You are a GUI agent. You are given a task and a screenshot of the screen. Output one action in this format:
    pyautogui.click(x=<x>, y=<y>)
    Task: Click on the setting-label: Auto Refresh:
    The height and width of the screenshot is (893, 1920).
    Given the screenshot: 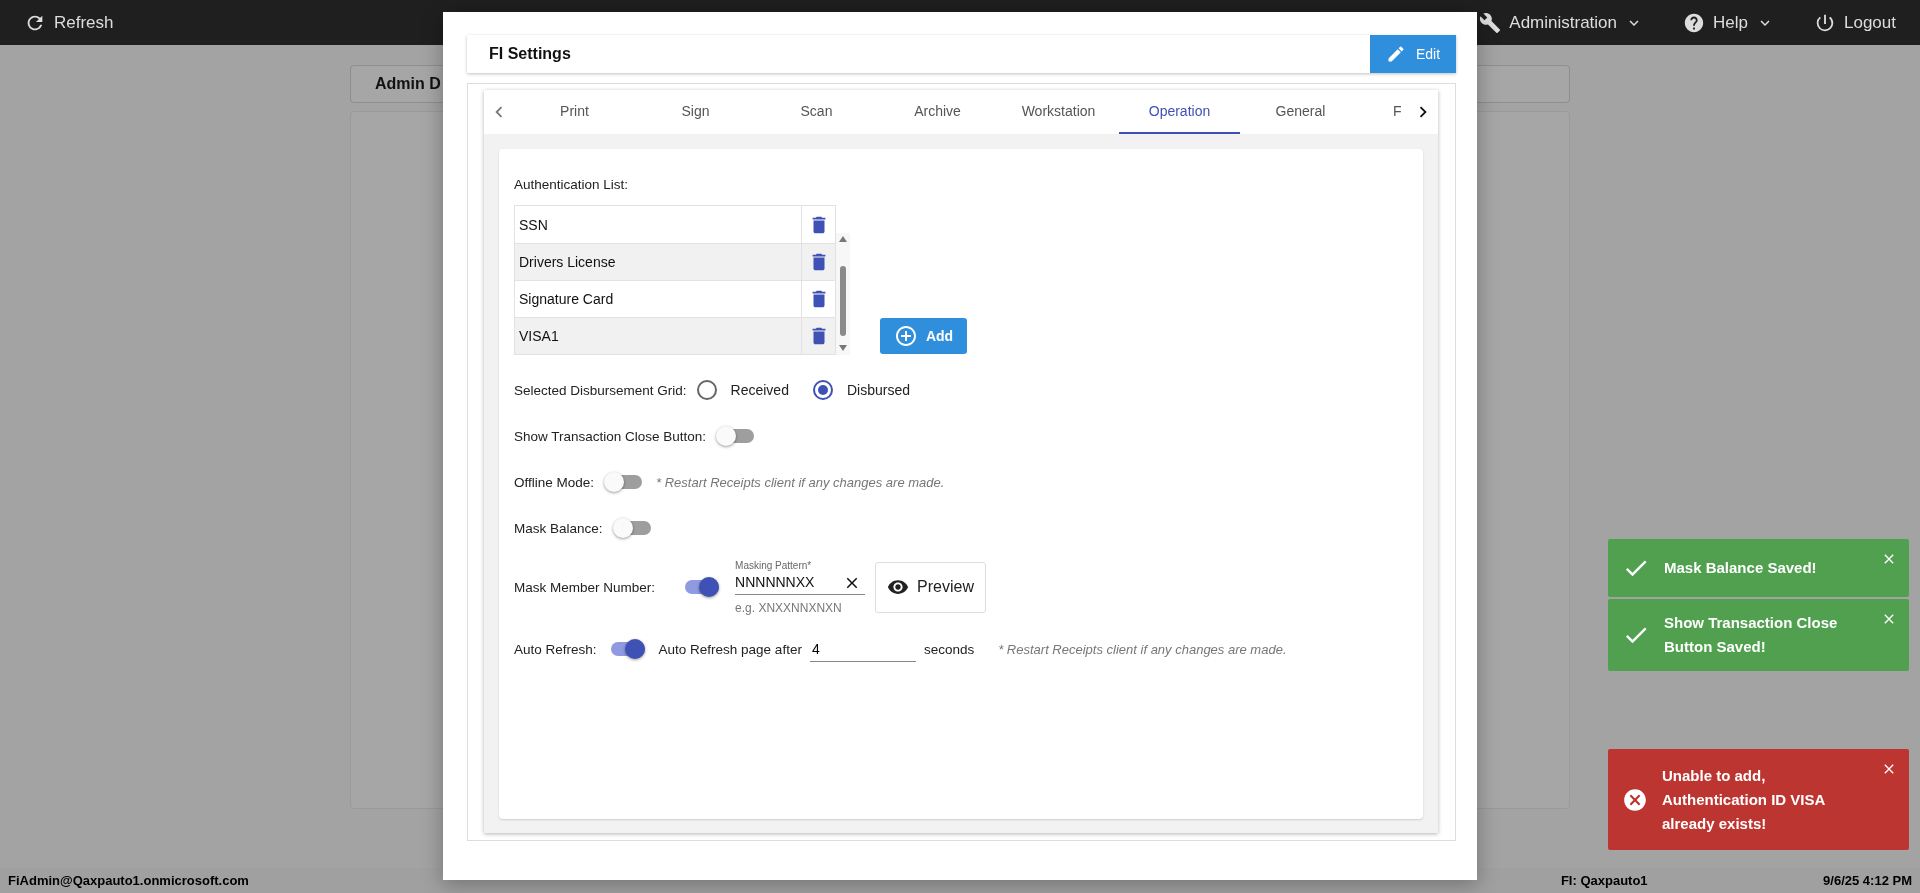 What is the action you would take?
    pyautogui.click(x=555, y=649)
    